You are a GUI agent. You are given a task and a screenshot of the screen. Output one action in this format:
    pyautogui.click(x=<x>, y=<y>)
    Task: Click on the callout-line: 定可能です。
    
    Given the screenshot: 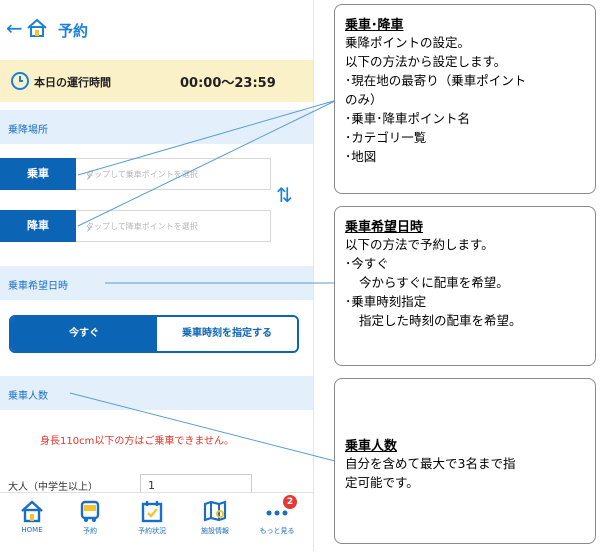 What is the action you would take?
    pyautogui.click(x=382, y=482)
    